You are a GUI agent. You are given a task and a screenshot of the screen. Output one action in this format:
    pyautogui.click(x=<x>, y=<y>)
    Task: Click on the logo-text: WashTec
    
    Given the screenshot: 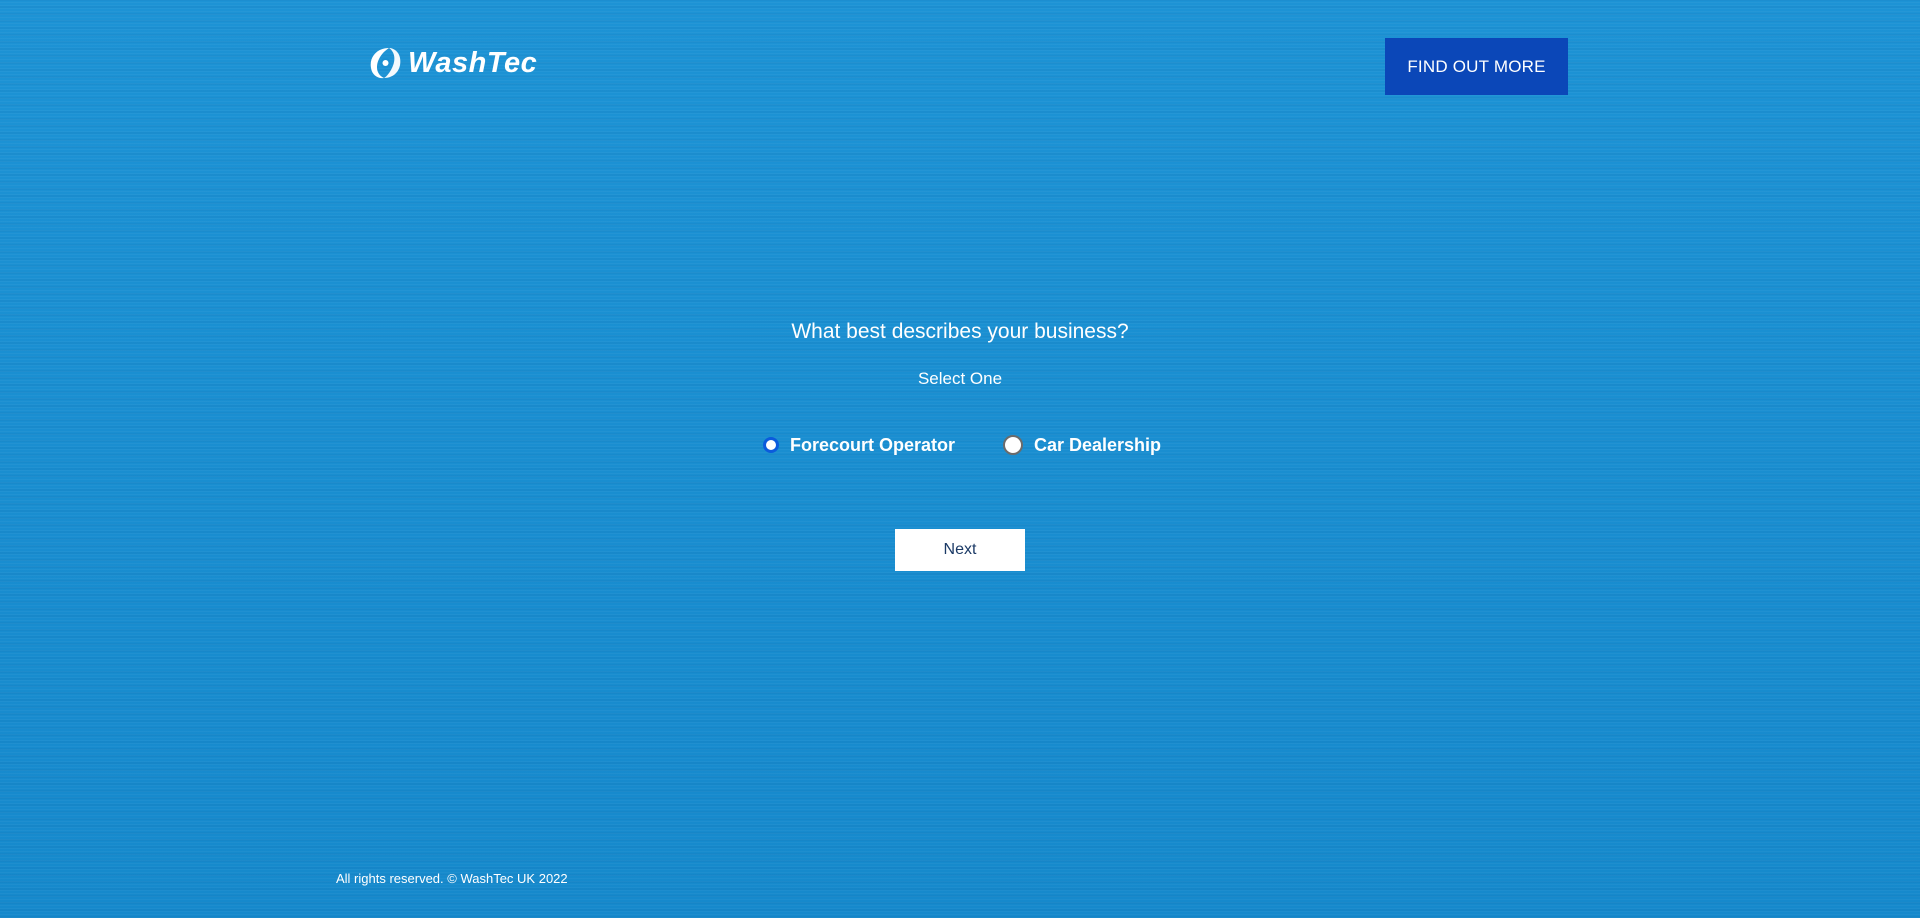 What is the action you would take?
    pyautogui.click(x=473, y=62)
    